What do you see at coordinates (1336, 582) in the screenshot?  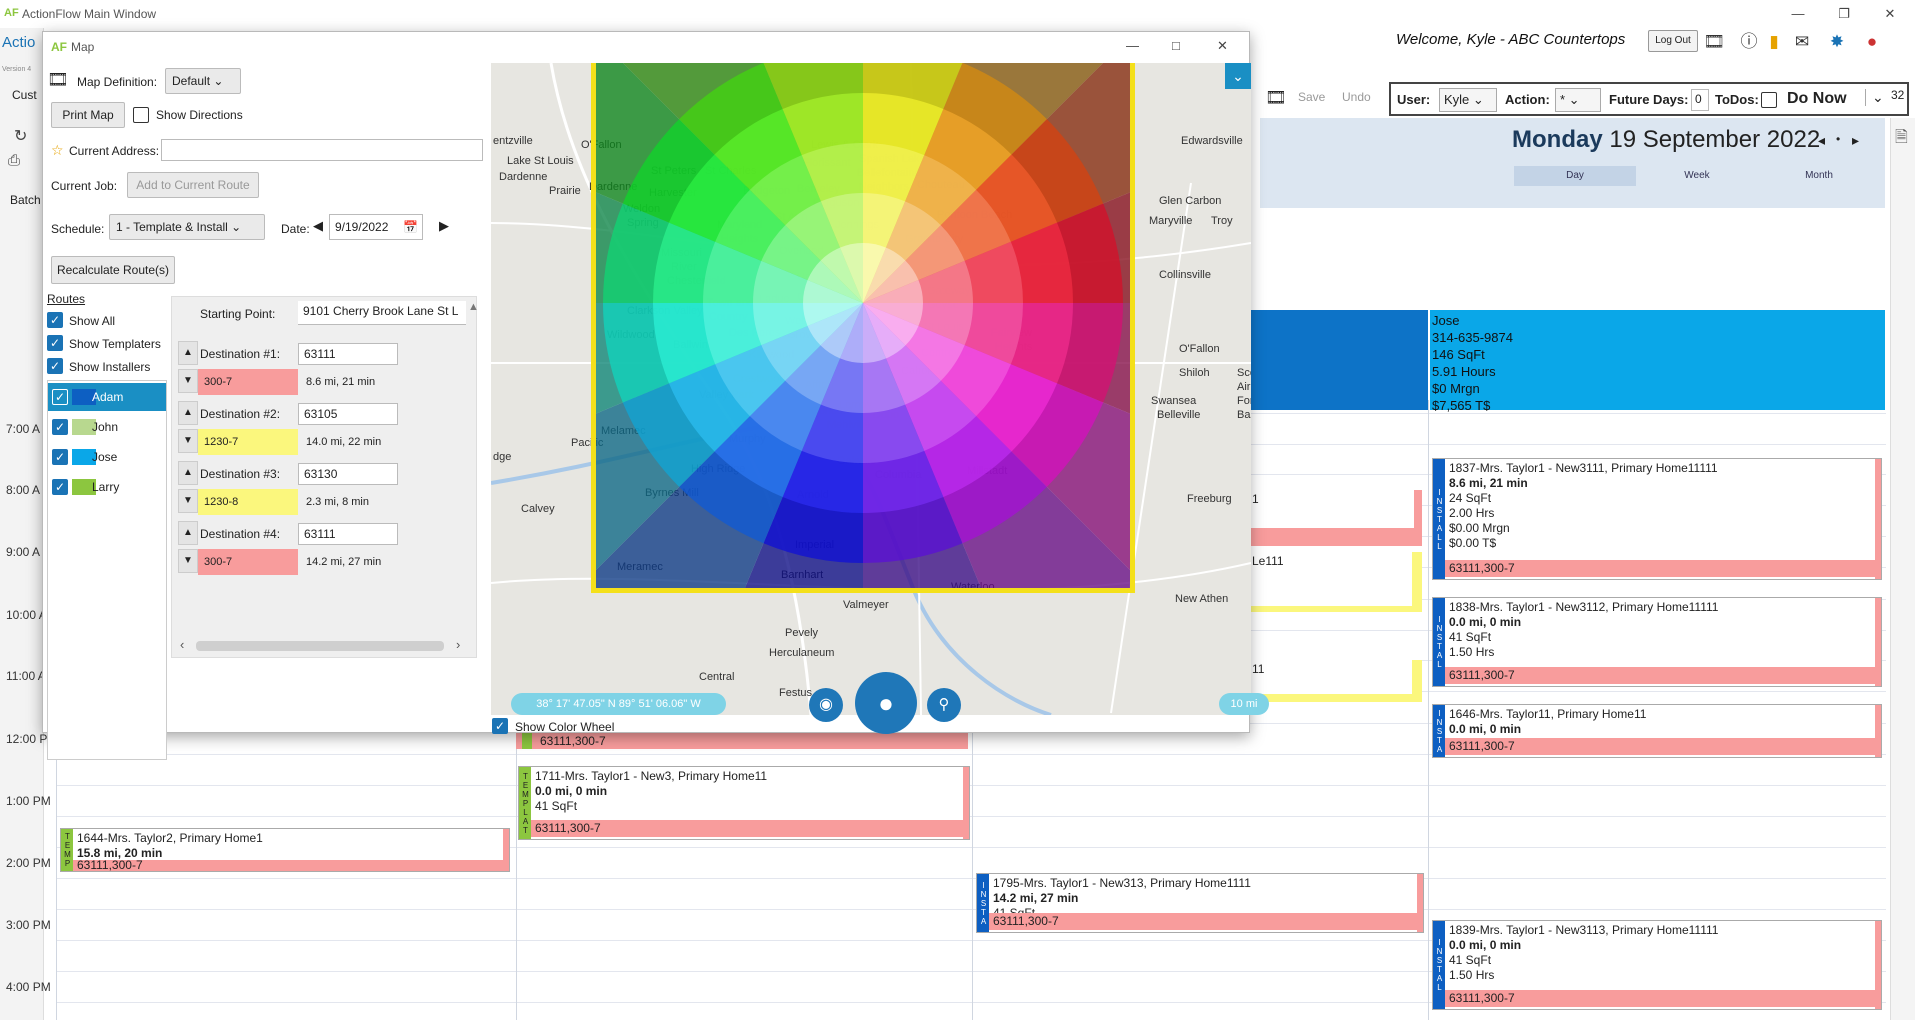 I see `appointment-fragment: Le111` at bounding box center [1336, 582].